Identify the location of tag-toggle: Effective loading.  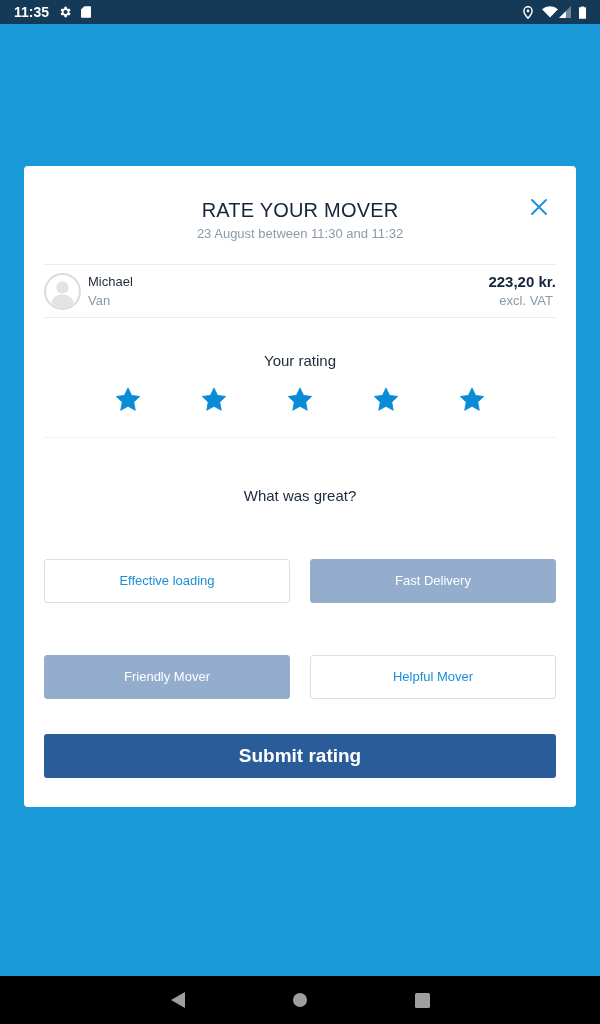
(167, 581).